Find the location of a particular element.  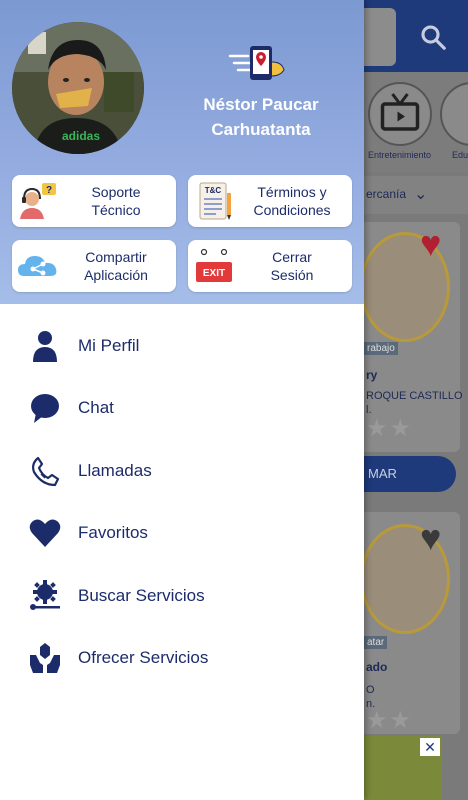

menu-item-label: Ofrecer Servicios is located at coordinates (143, 657).